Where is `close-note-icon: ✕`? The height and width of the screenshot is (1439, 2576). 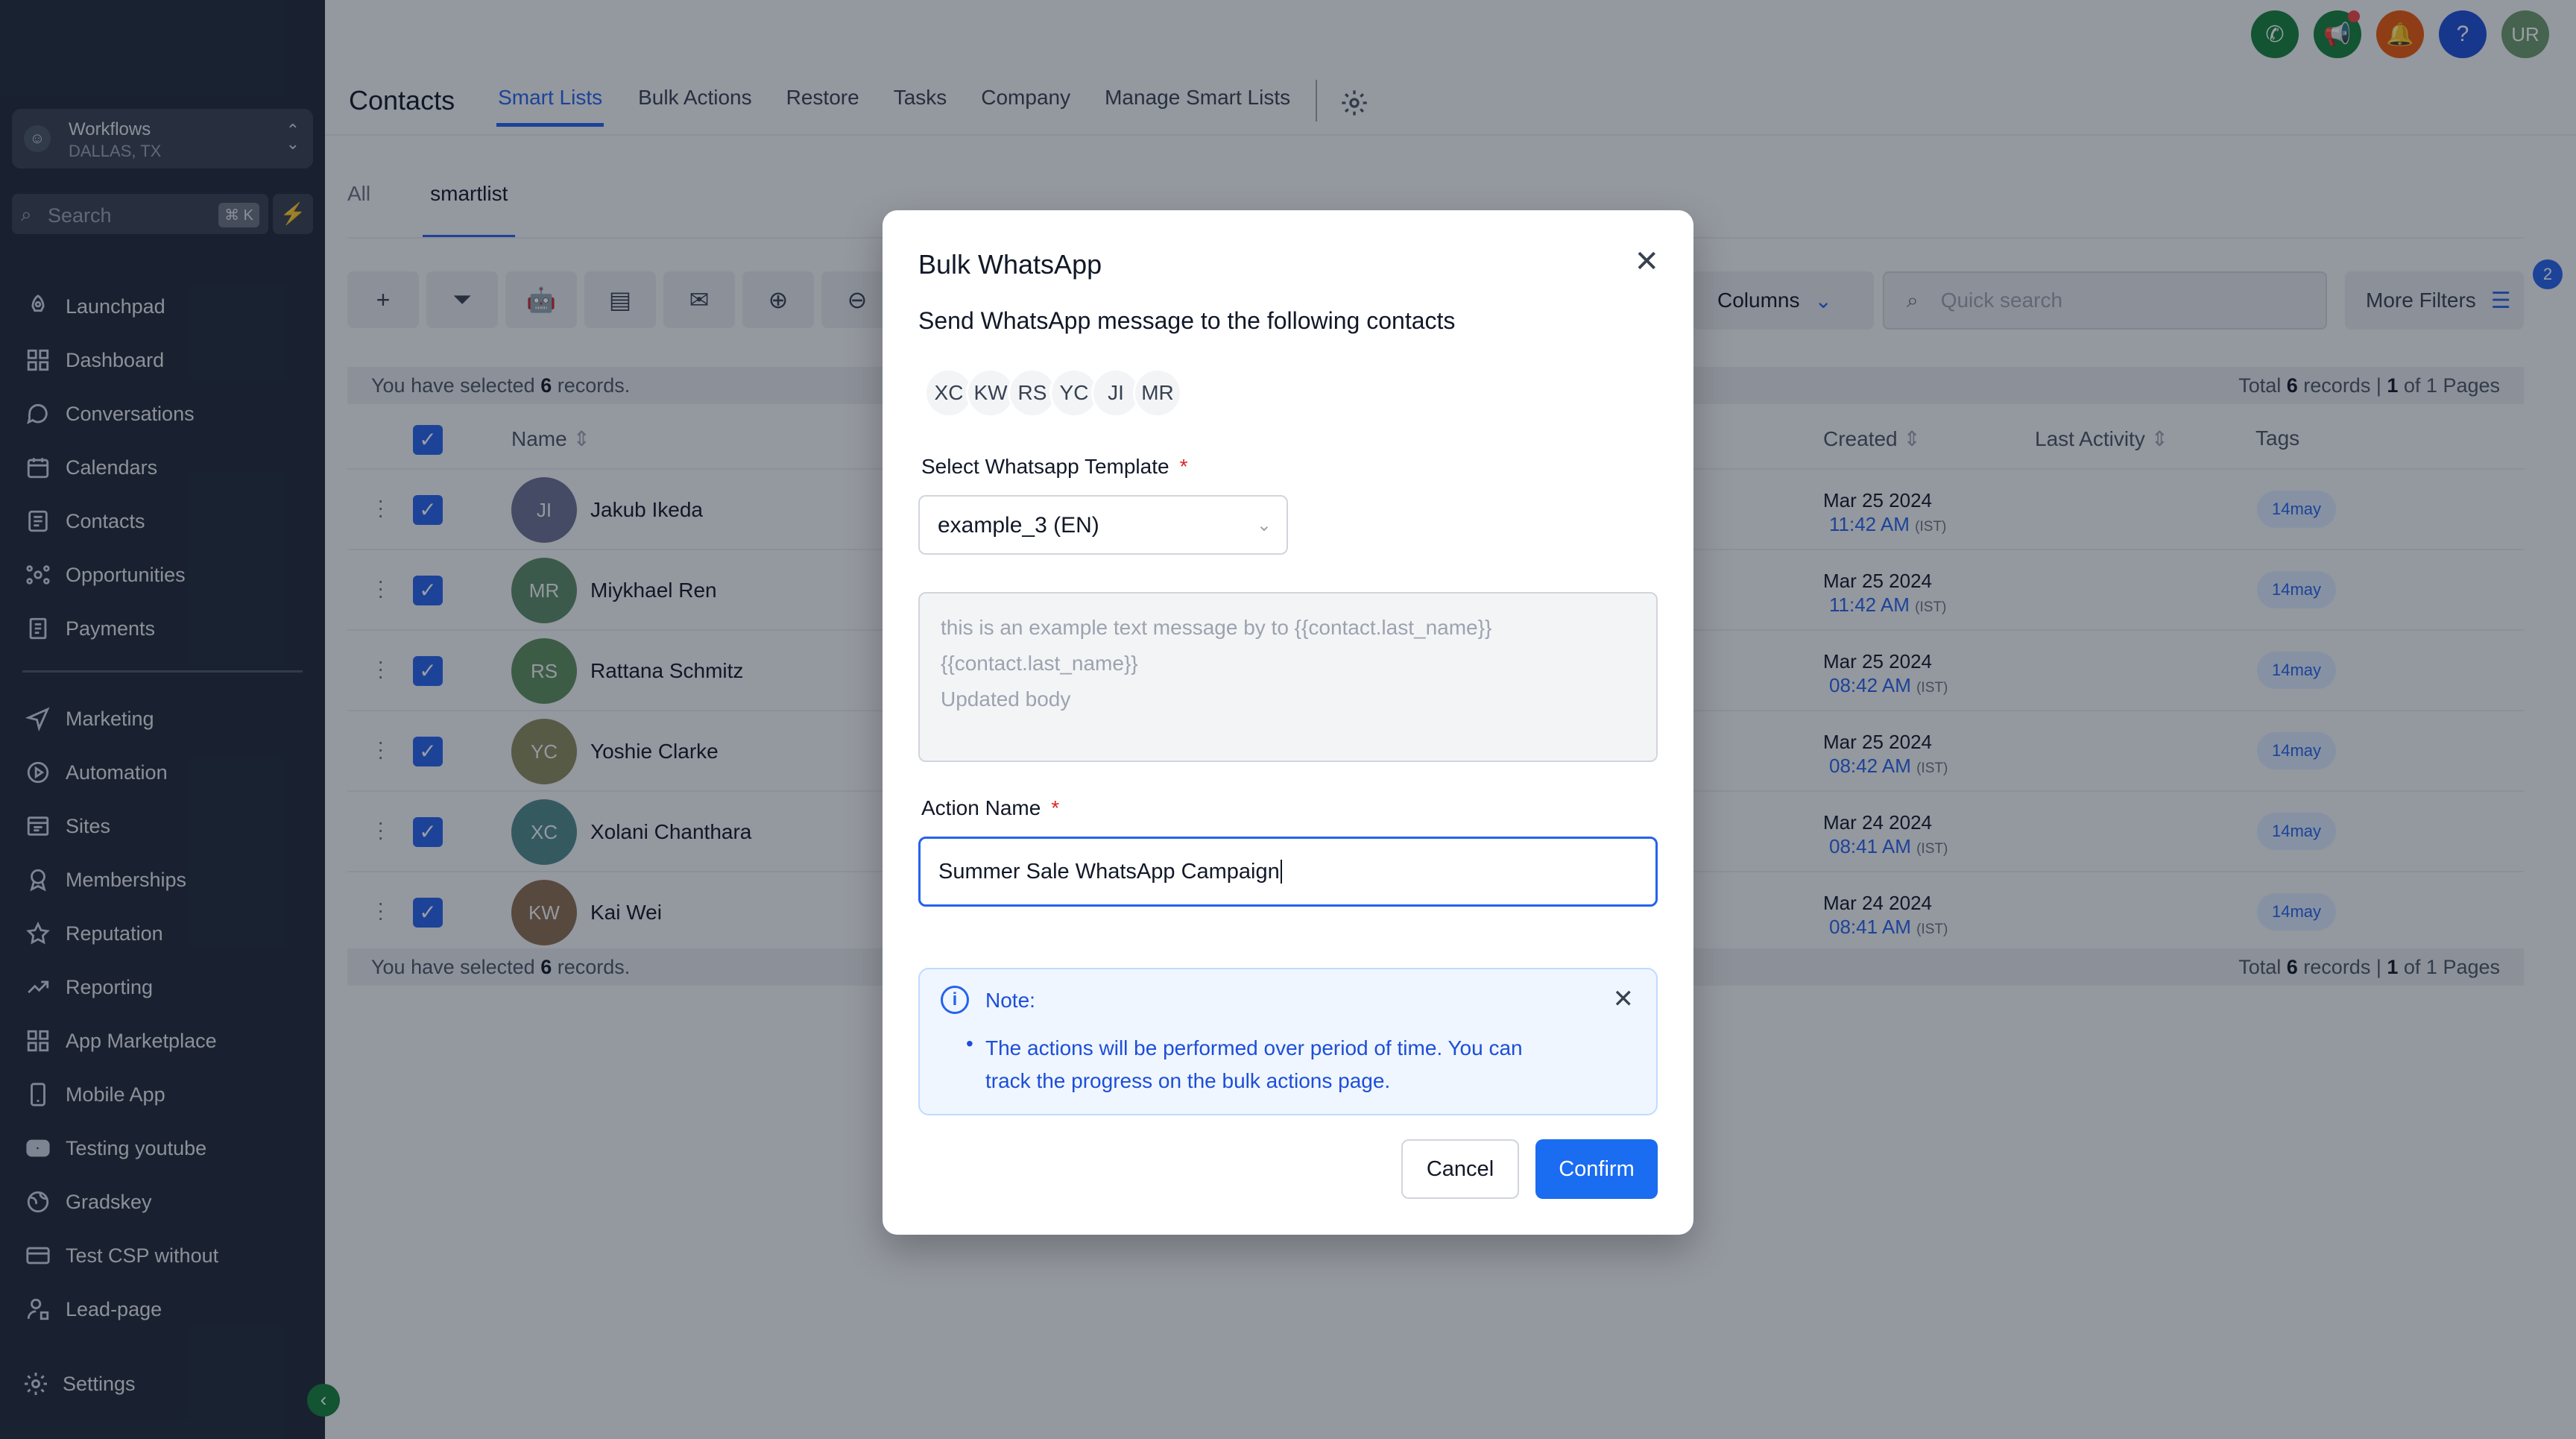
close-note-icon: ✕ is located at coordinates (1624, 999).